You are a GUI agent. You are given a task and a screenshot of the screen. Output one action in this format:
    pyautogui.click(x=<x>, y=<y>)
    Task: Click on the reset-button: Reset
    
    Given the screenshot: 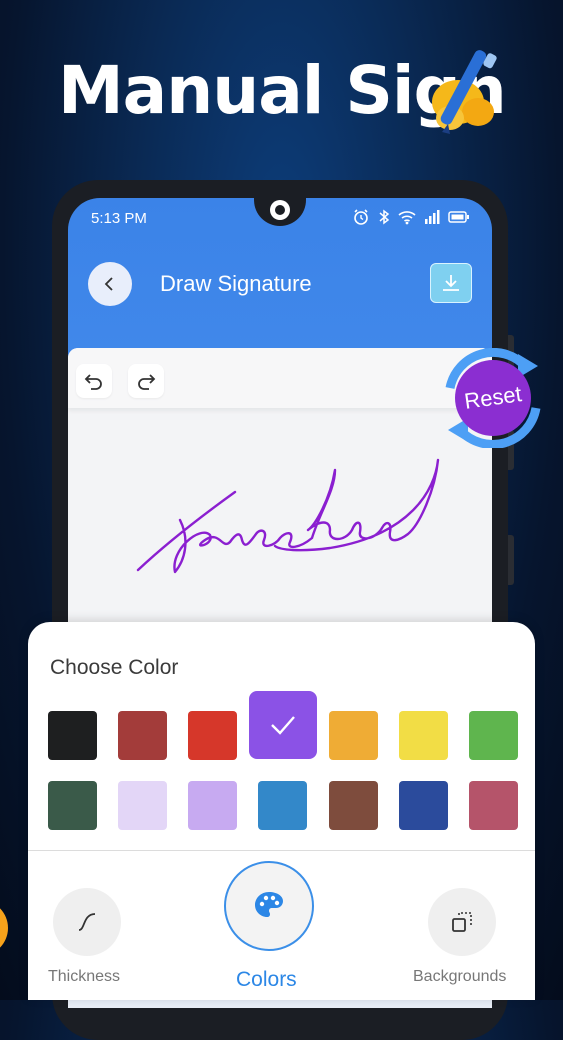 What is the action you would take?
    pyautogui.click(x=493, y=398)
    